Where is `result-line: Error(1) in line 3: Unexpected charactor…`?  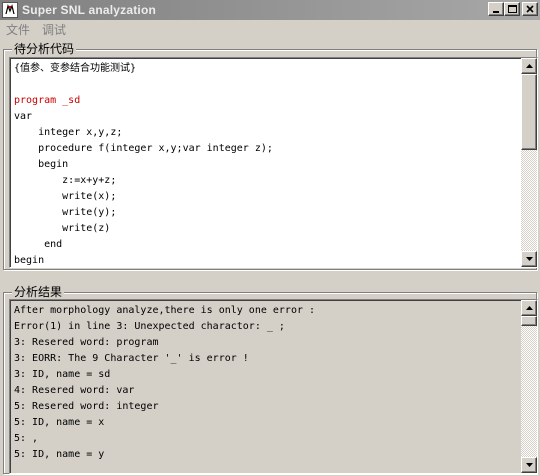 result-line: Error(1) in line 3: Unexpected charactor… is located at coordinates (149, 326).